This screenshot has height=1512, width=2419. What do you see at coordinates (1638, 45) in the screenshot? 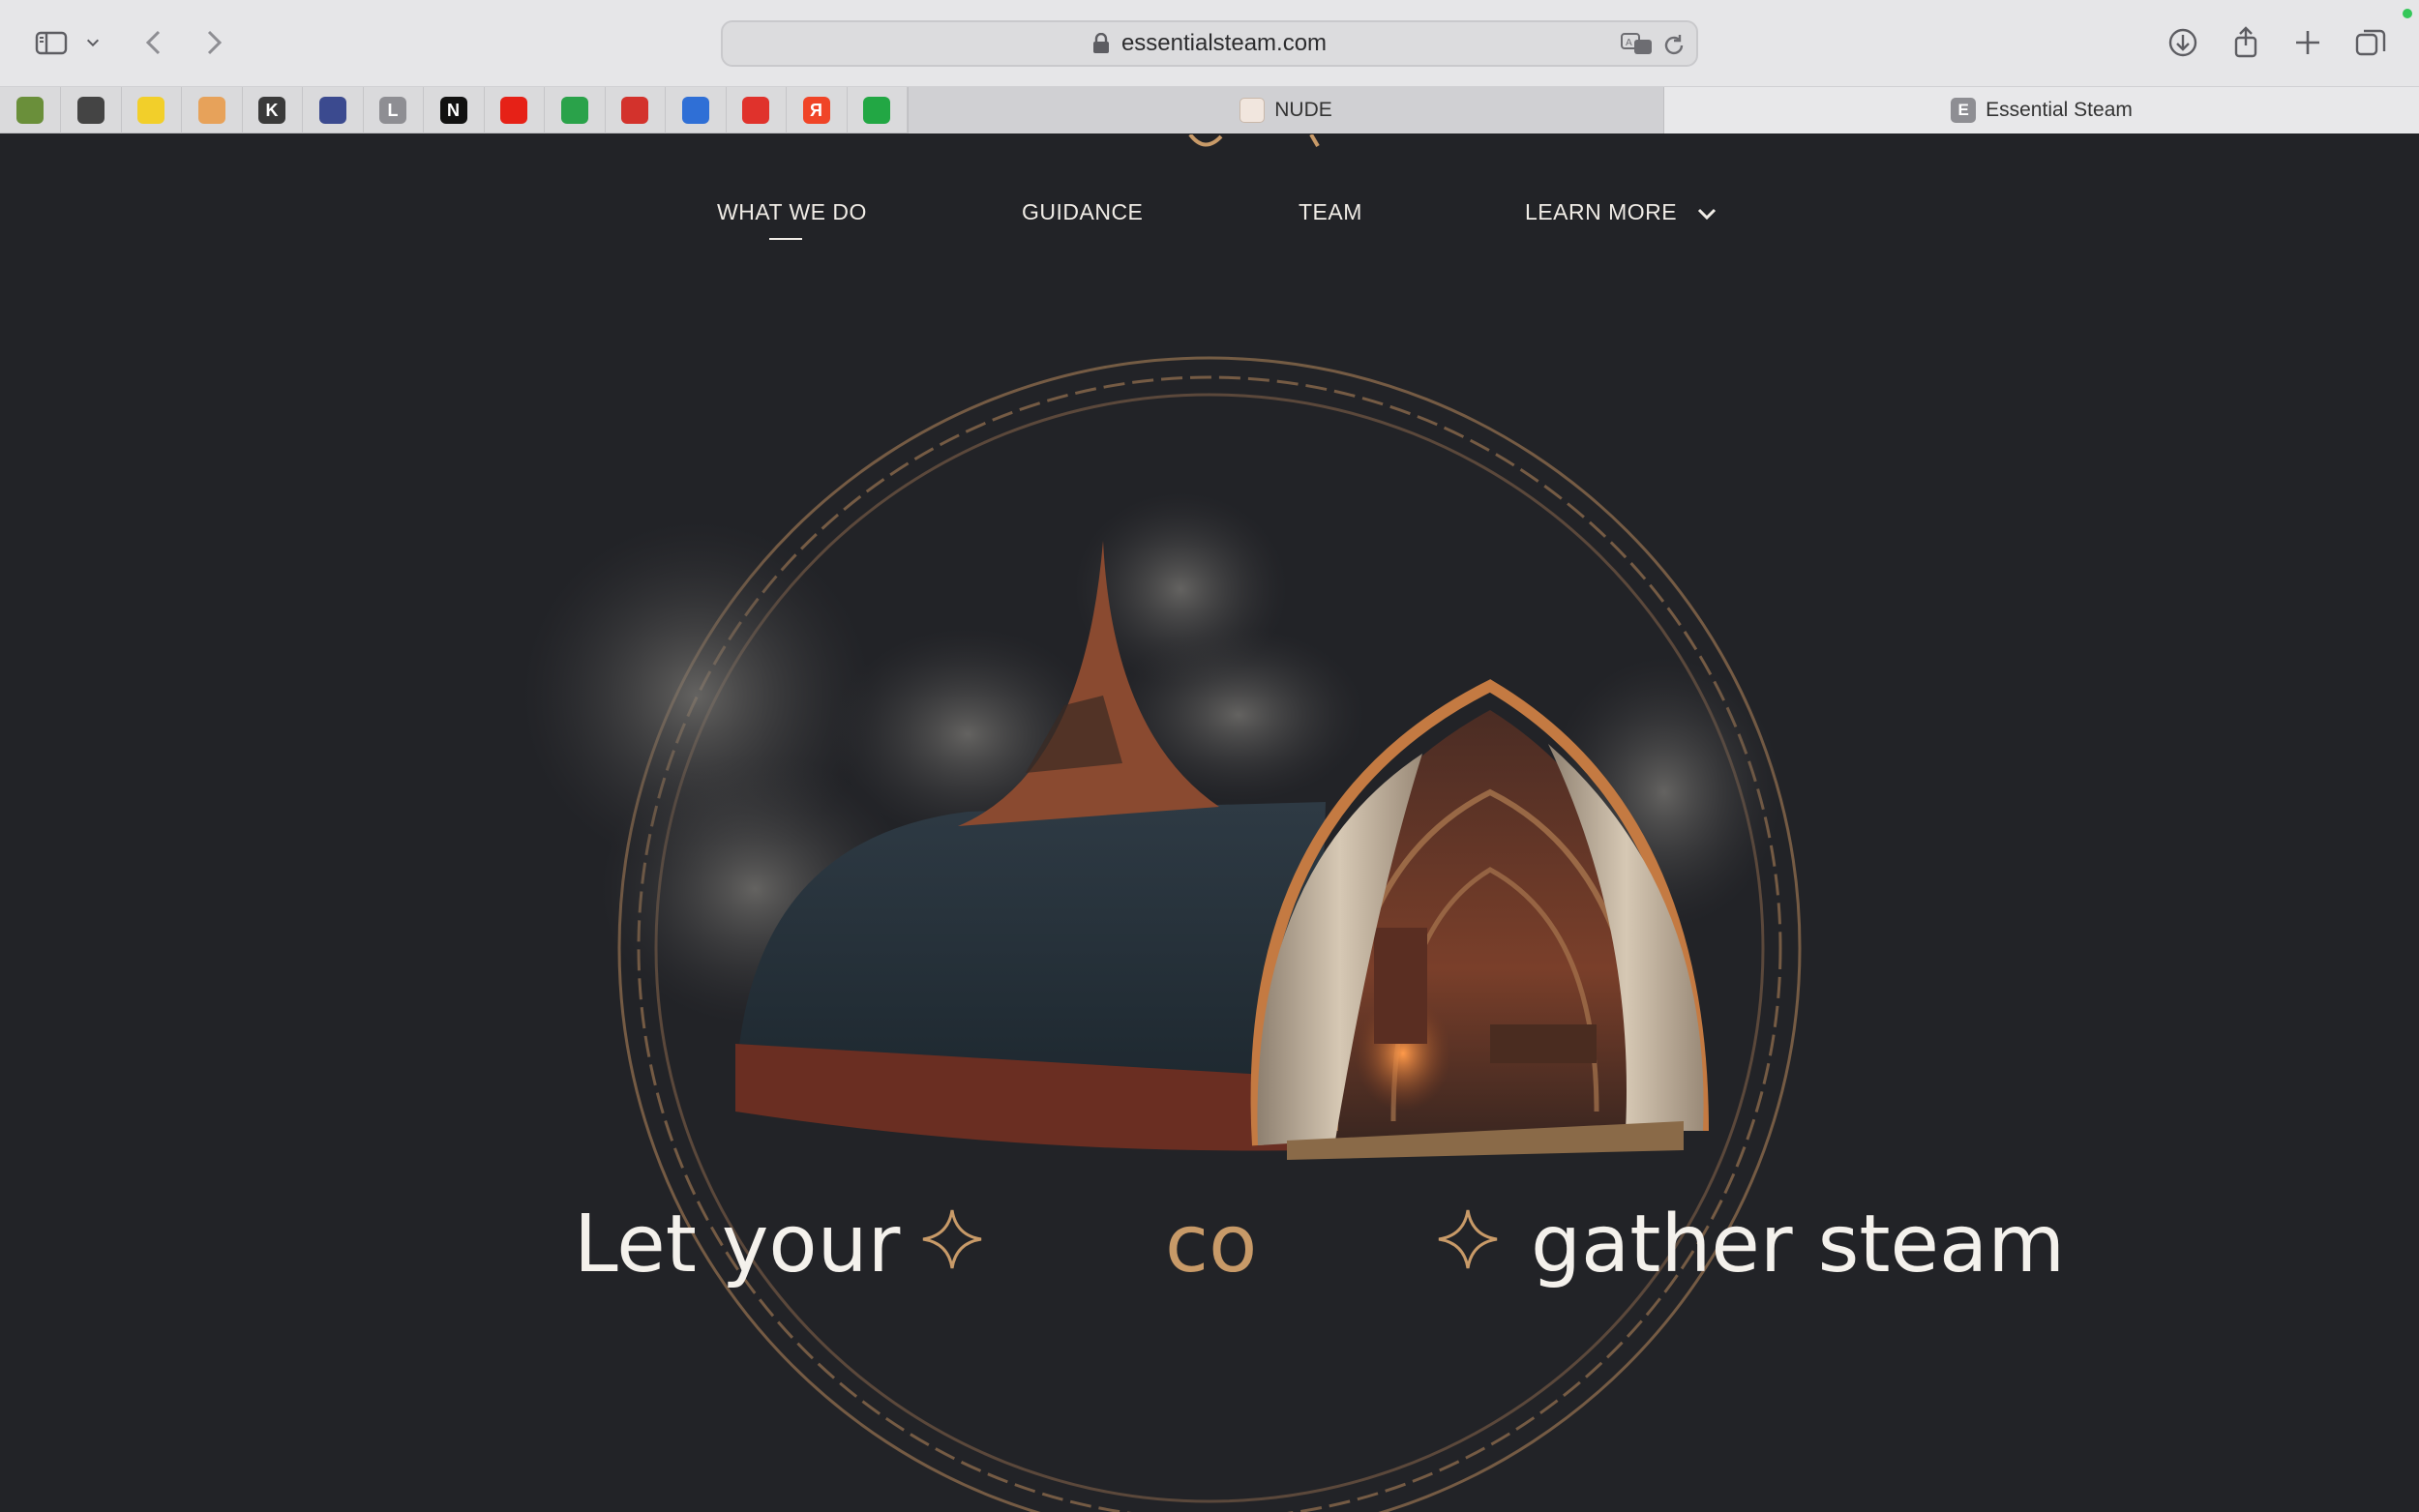
I see `translate-icon: A` at bounding box center [1638, 45].